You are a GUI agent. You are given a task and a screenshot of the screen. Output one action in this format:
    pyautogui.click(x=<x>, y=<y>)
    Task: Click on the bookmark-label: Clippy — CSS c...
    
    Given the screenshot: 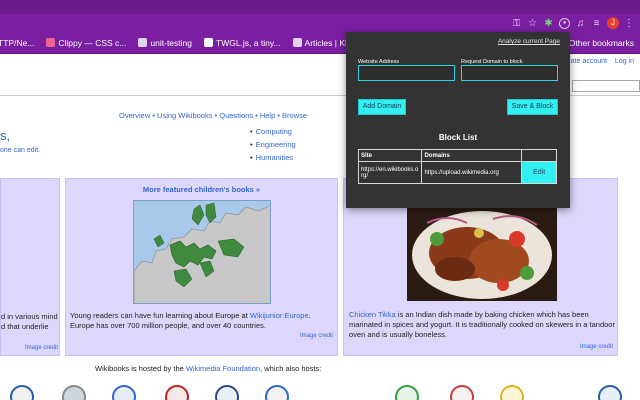 What is the action you would take?
    pyautogui.click(x=92, y=42)
    